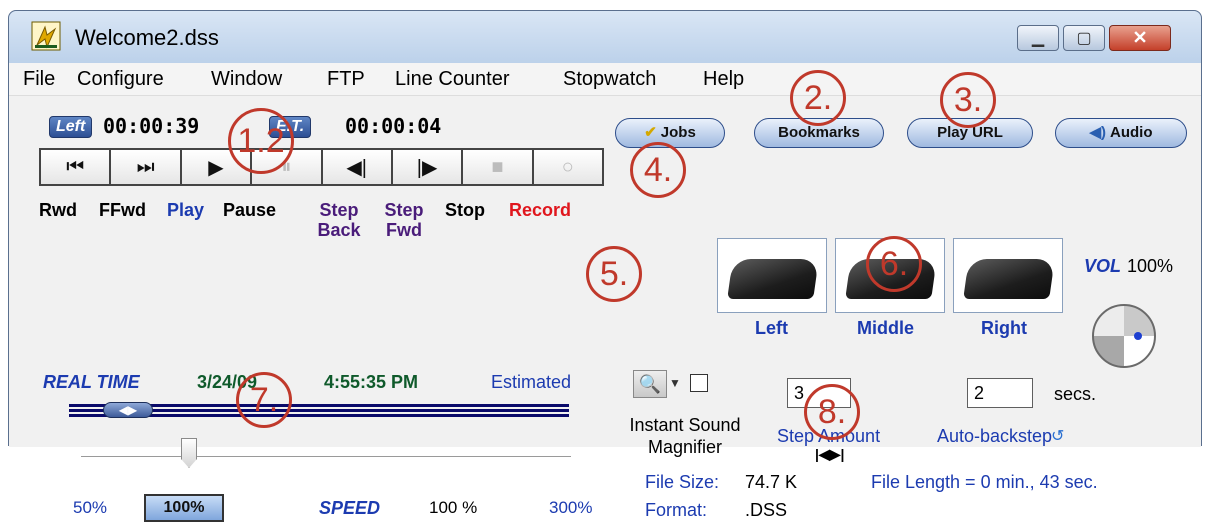  What do you see at coordinates (46, 36) in the screenshot?
I see `app-icon` at bounding box center [46, 36].